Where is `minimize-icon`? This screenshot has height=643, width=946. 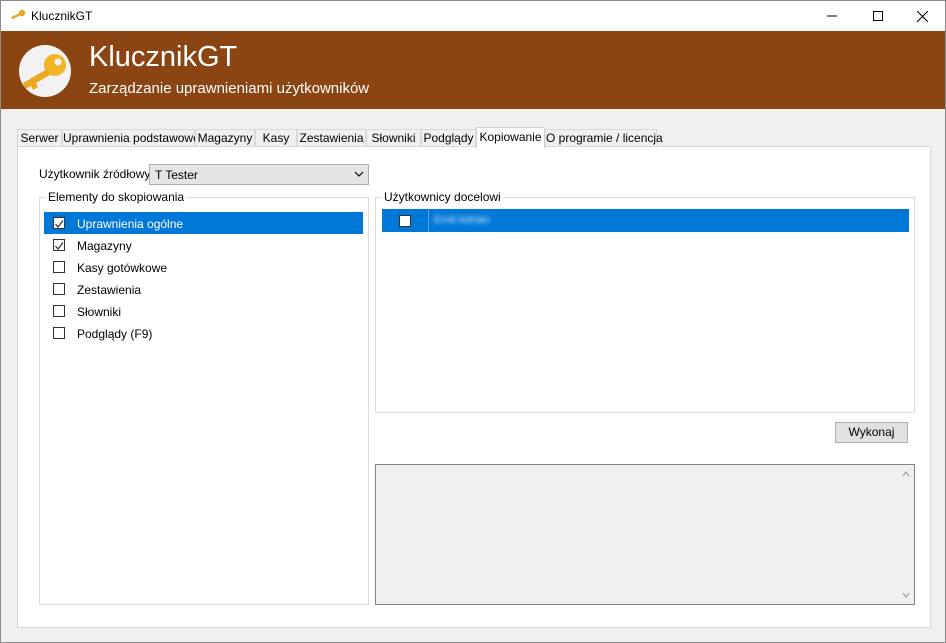
minimize-icon is located at coordinates (832, 16).